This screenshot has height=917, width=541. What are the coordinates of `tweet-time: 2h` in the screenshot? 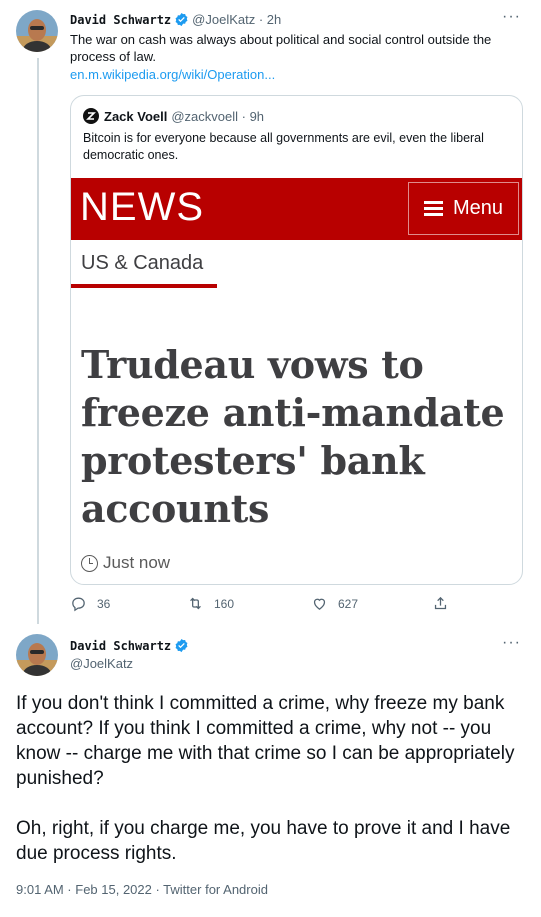 It's located at (274, 19).